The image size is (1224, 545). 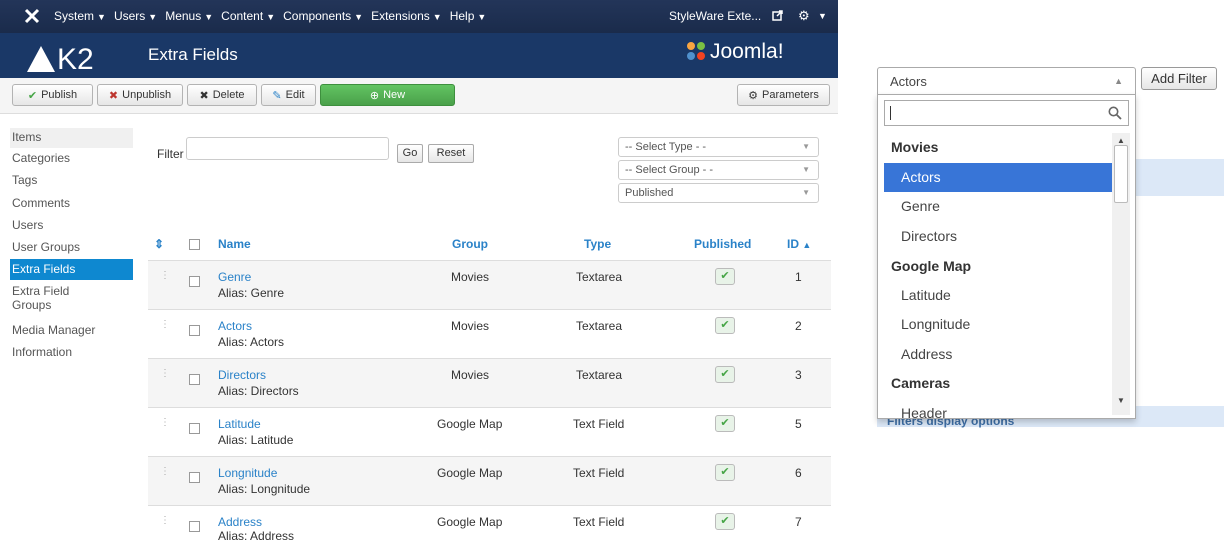 I want to click on select-published: Published ▼, so click(x=718, y=193).